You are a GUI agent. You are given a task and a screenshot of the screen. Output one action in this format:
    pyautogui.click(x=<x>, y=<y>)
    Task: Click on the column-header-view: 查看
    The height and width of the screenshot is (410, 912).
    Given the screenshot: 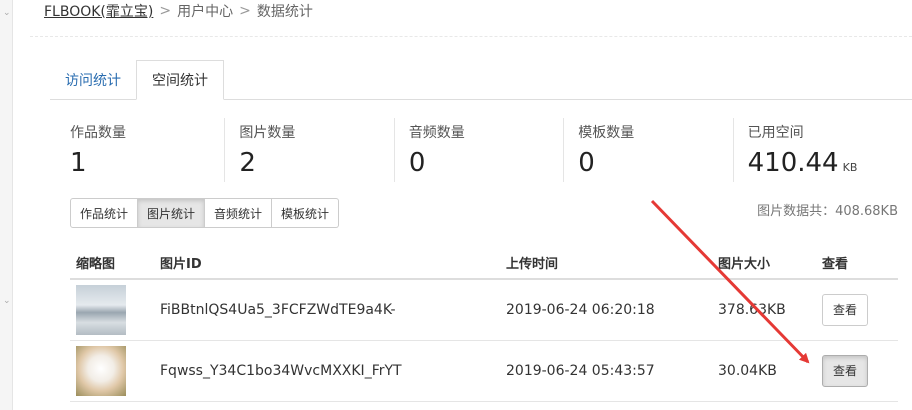 What is the action you would take?
    pyautogui.click(x=857, y=263)
    